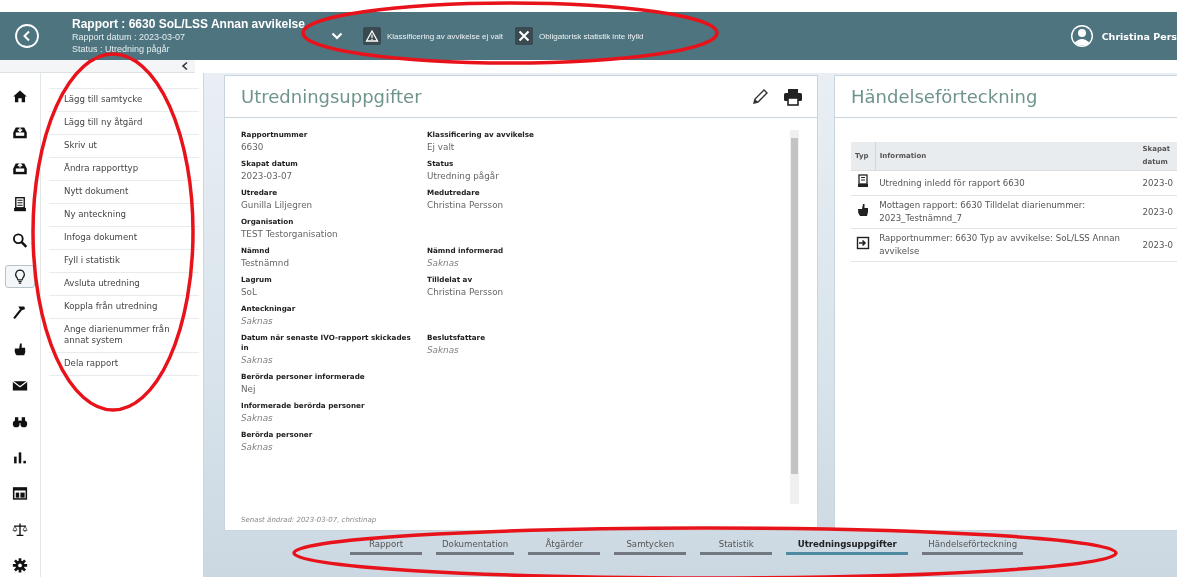  Describe the element at coordinates (249, 389) in the screenshot. I see `field-value: Nej` at that location.